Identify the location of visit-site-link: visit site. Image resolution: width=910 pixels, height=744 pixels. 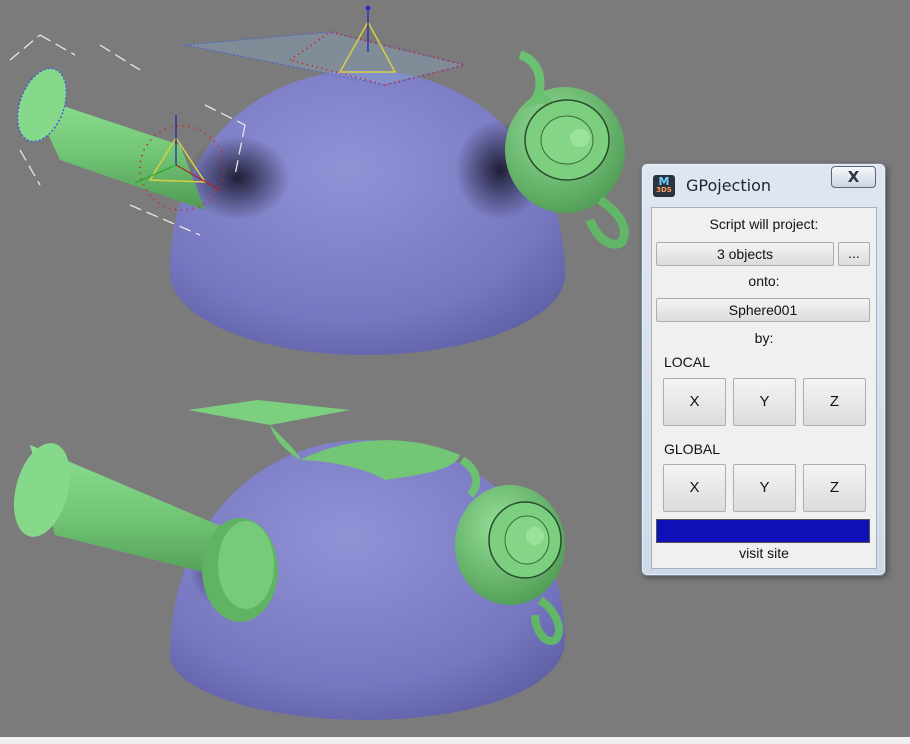
(764, 553).